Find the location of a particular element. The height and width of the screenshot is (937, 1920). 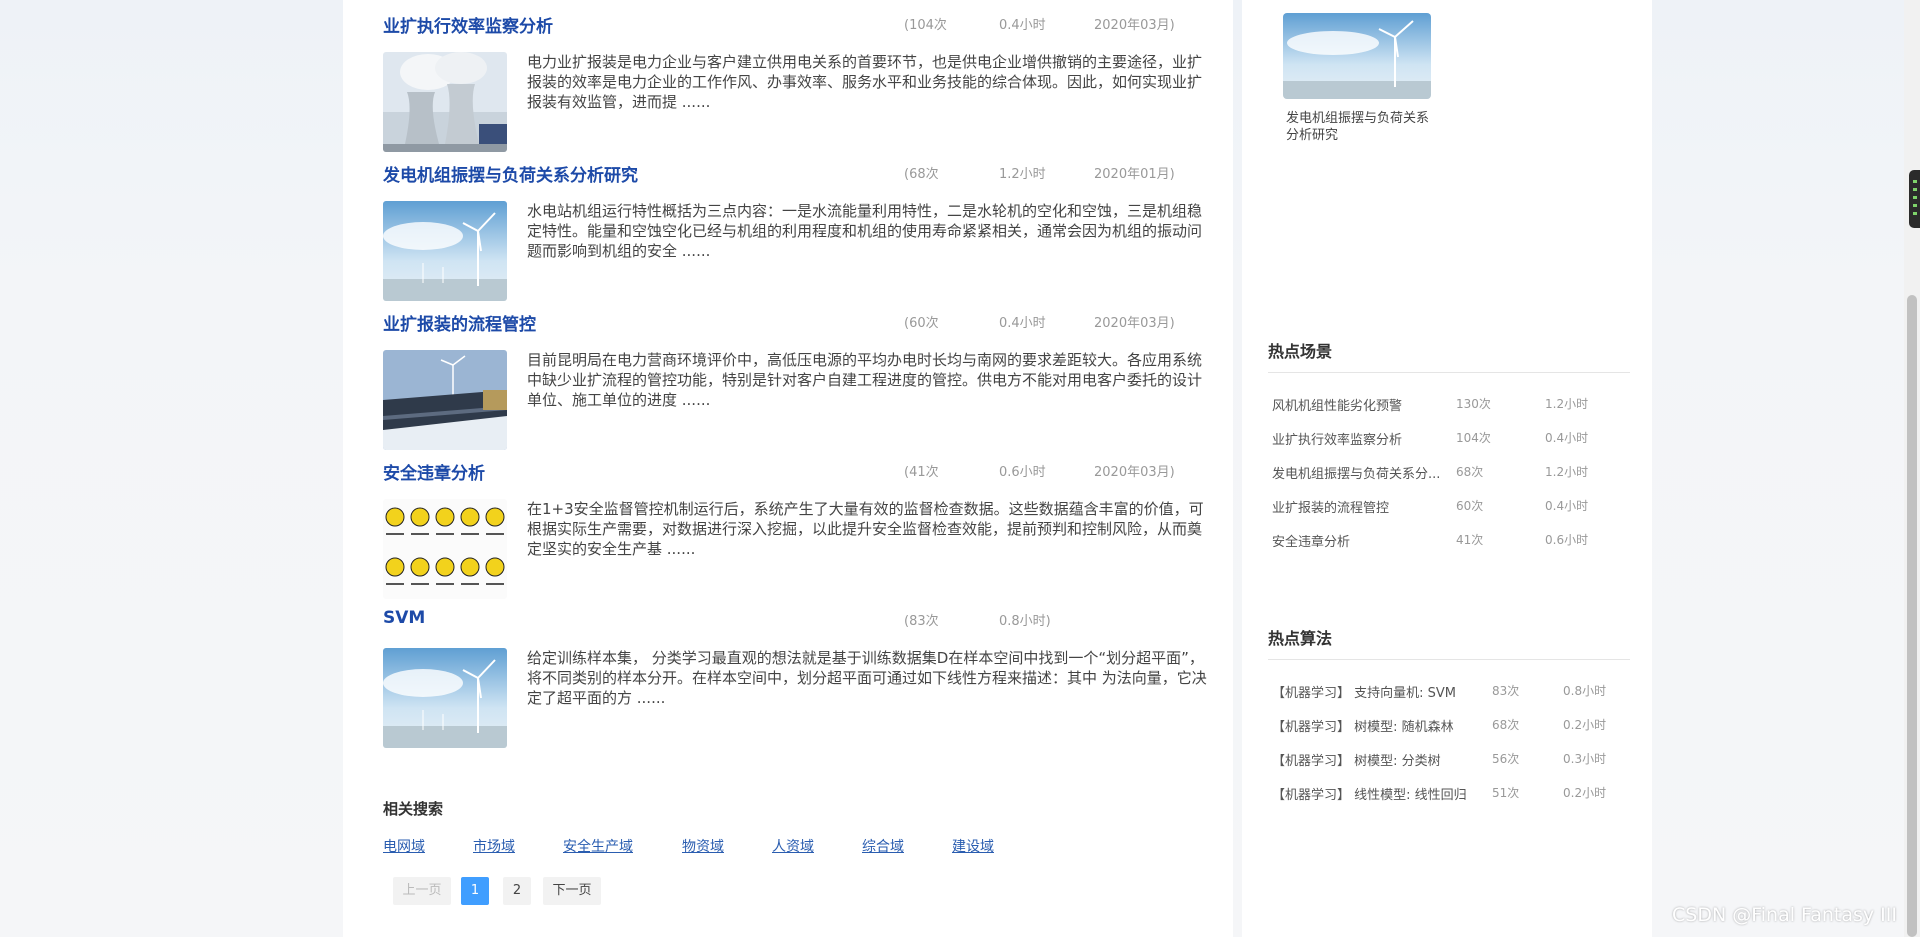

article-title: 业扩报装的流程管控 is located at coordinates (459, 322).